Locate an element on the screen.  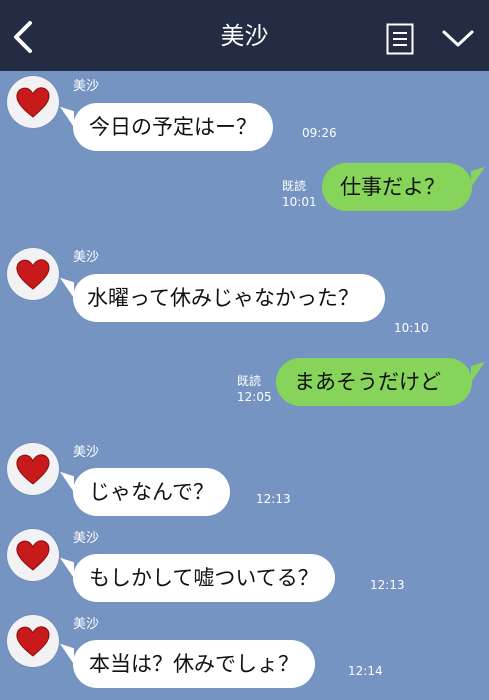
message-bubble: もしかして嘘ついてる？ is located at coordinates (204, 578).